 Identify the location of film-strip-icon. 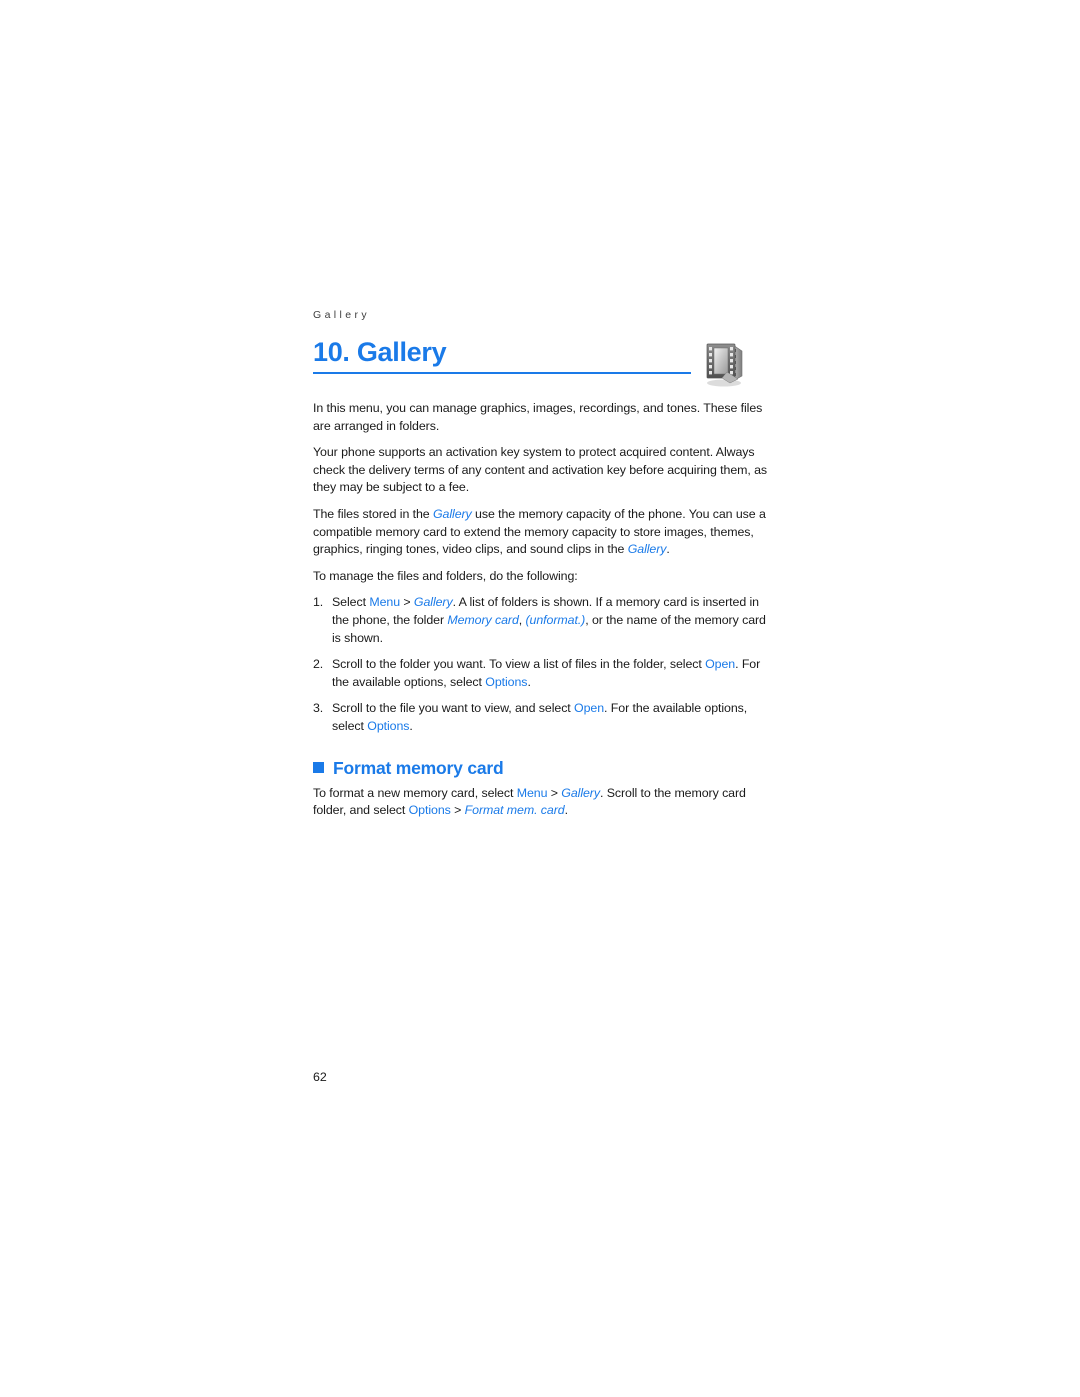
(724, 363).